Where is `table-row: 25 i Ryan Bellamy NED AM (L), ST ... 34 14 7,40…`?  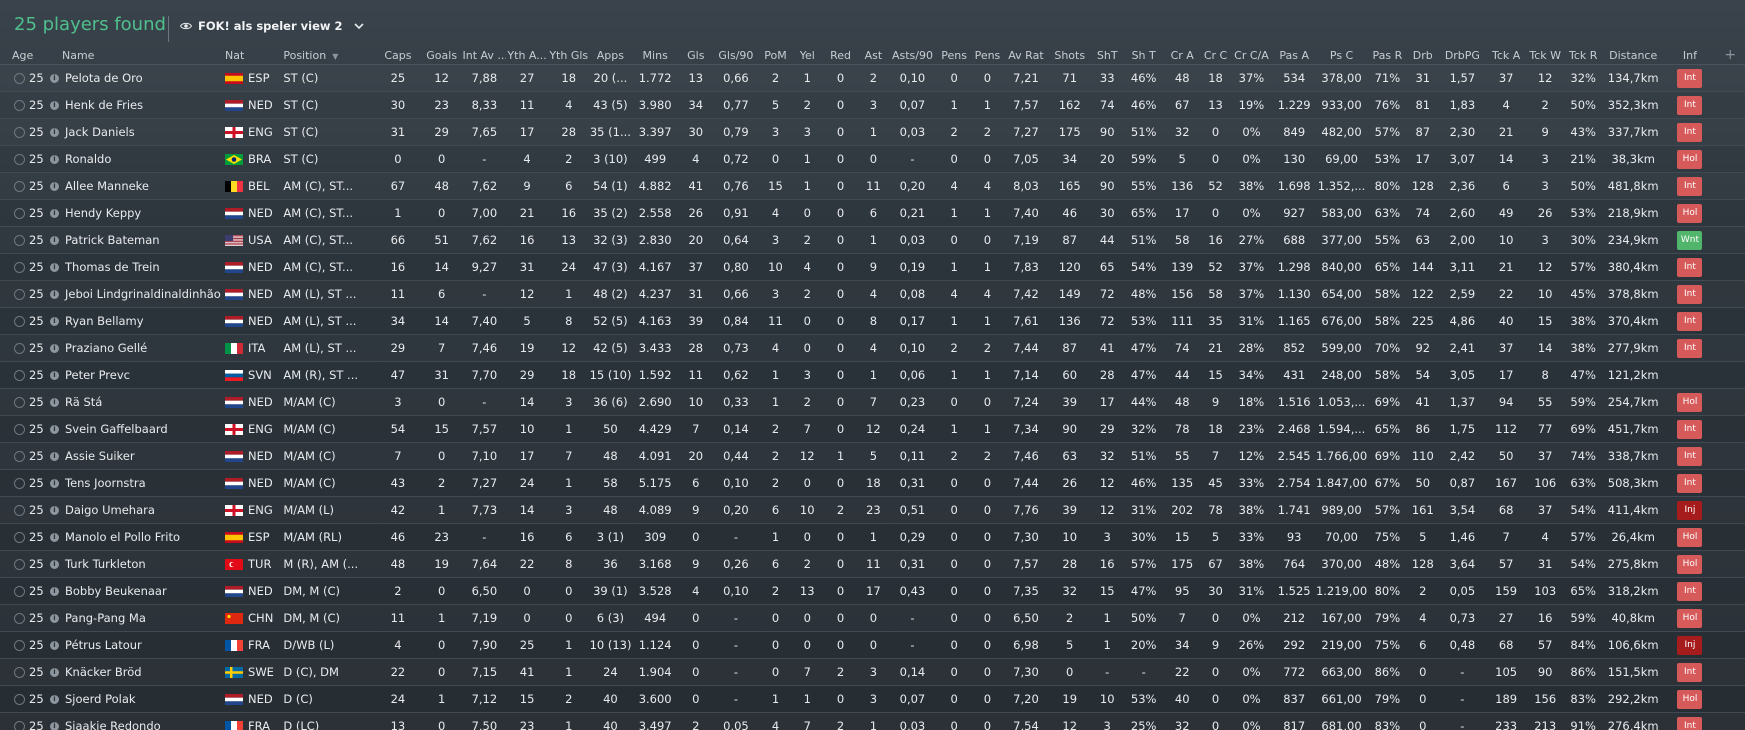 table-row: 25 i Ryan Bellamy NED AM (L), ST ... 34 14 7,40… is located at coordinates (872, 321).